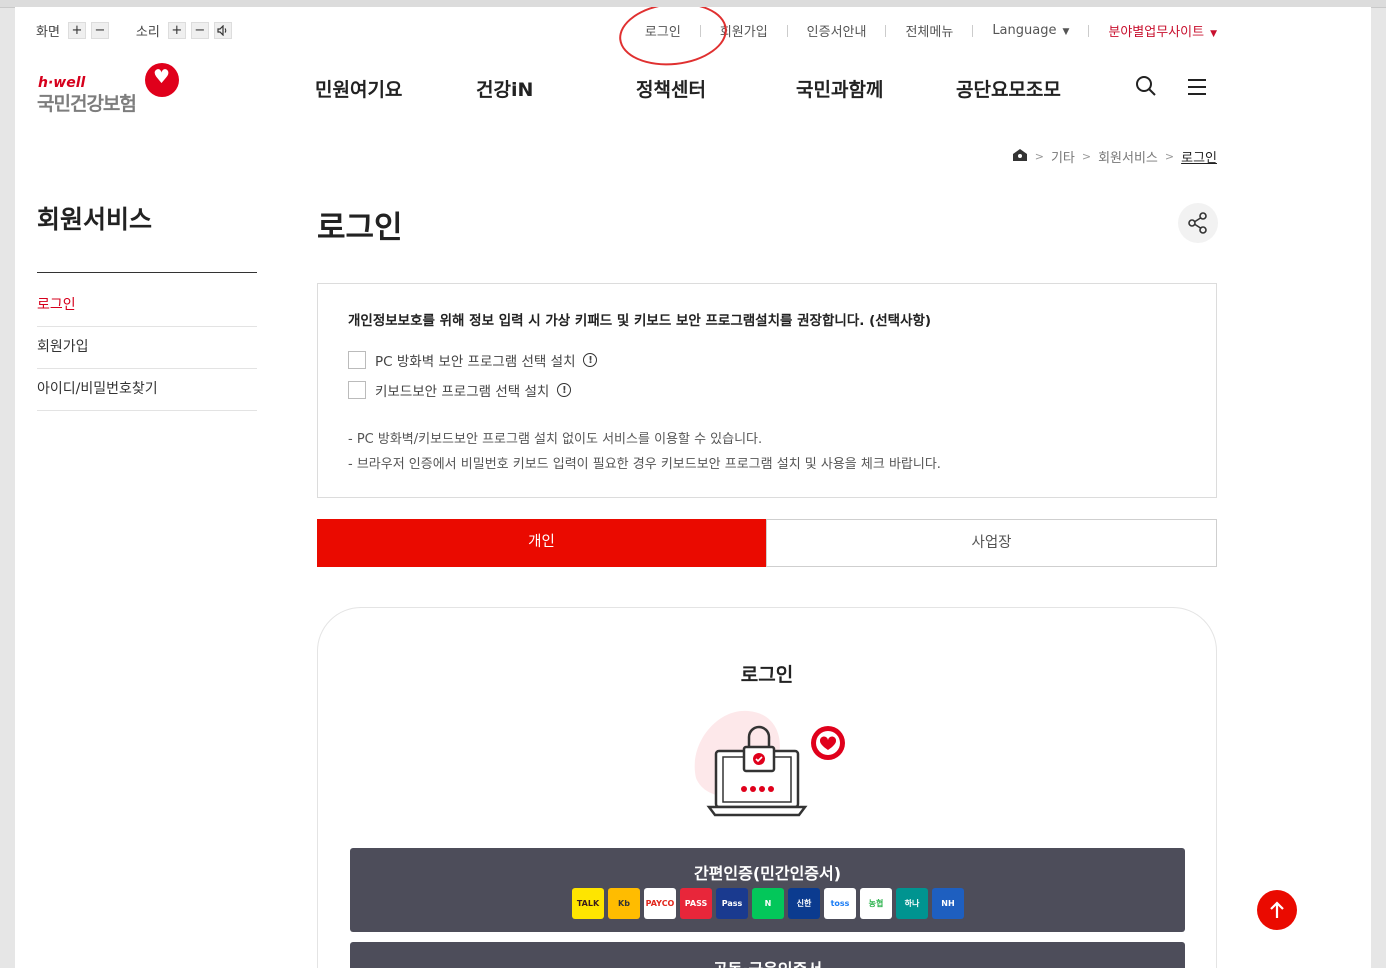 The width and height of the screenshot is (1386, 968). Describe the element at coordinates (48, 32) in the screenshot. I see `screen-label: 화면` at that location.